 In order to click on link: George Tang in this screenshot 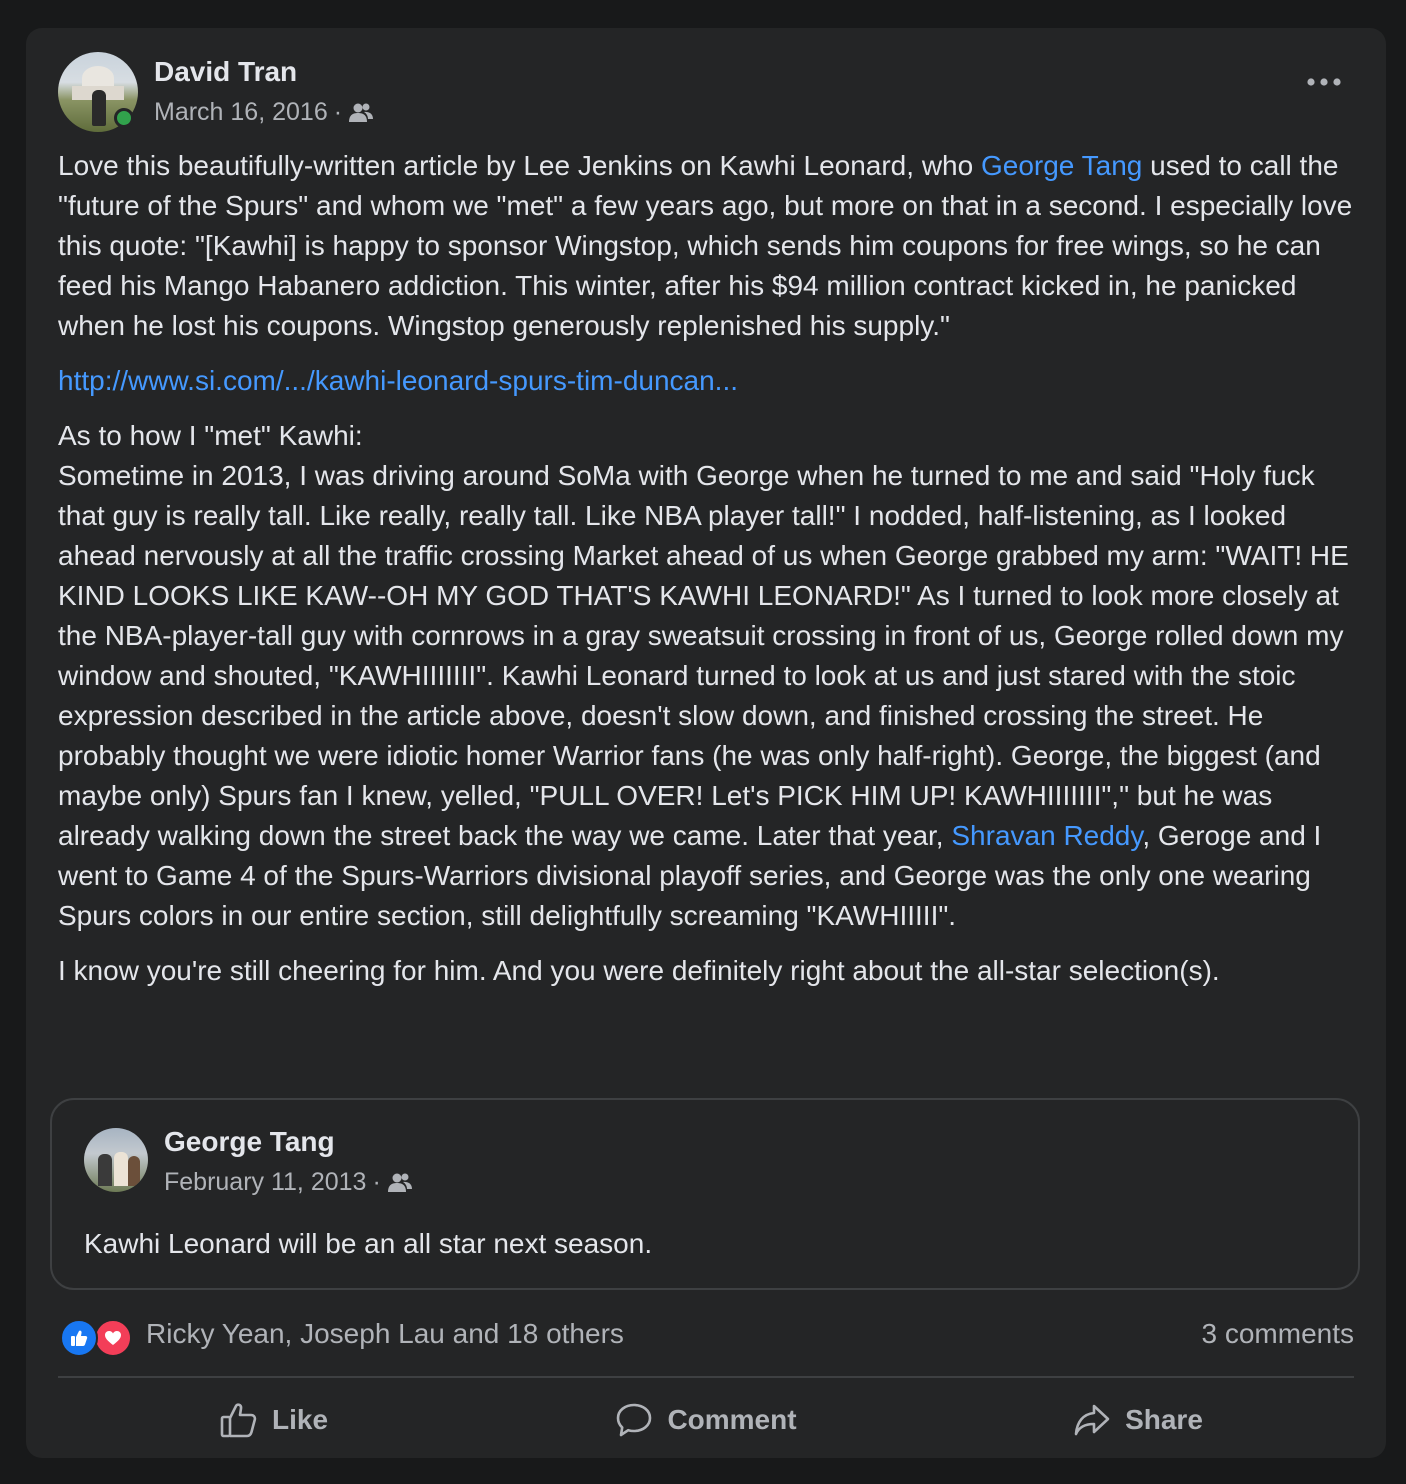, I will do `click(1061, 165)`.